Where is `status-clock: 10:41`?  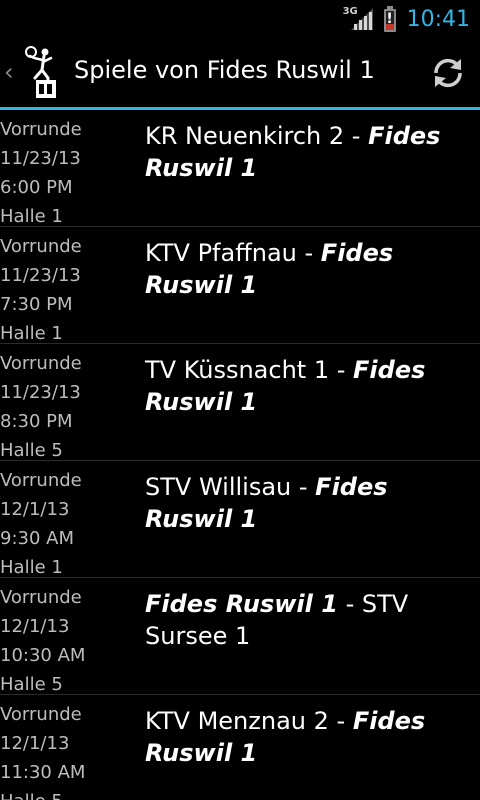
status-clock: 10:41 is located at coordinates (438, 19).